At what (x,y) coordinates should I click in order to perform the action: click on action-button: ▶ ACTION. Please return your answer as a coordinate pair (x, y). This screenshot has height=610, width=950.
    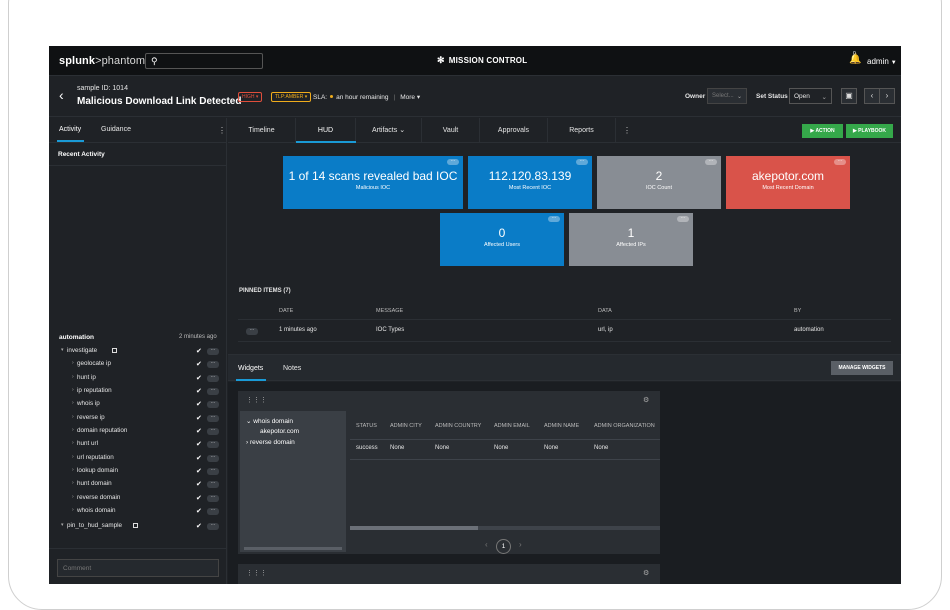
    Looking at the image, I should click on (822, 131).